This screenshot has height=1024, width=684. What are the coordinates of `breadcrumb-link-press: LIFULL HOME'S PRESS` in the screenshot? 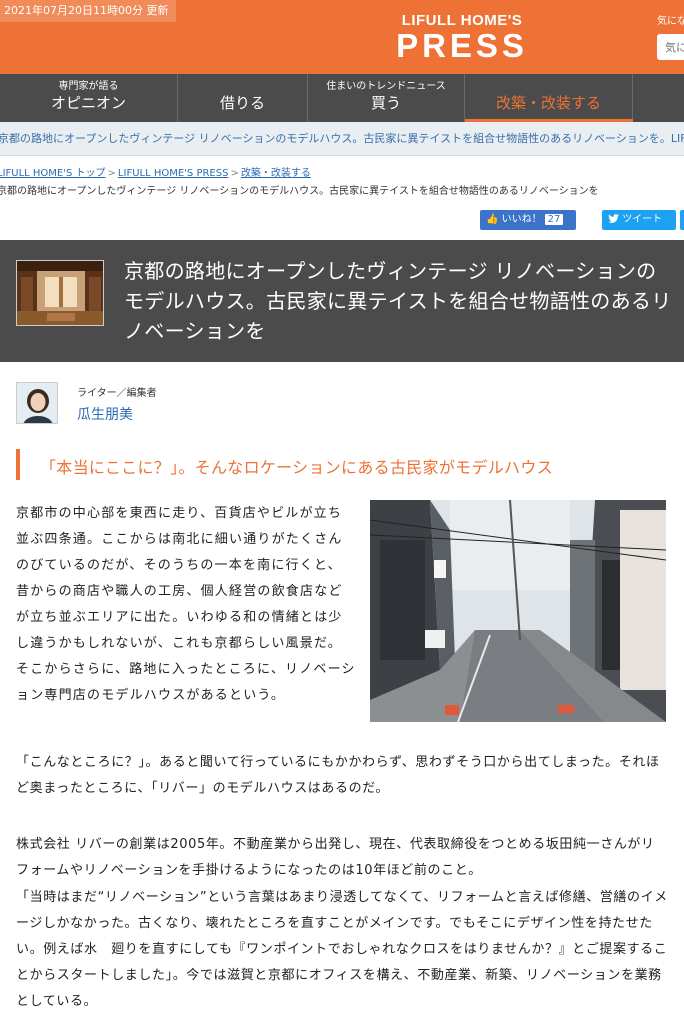 It's located at (173, 173).